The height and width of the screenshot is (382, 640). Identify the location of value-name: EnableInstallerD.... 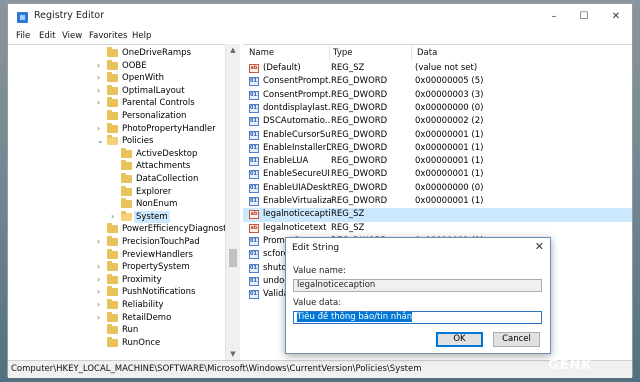
(297, 147).